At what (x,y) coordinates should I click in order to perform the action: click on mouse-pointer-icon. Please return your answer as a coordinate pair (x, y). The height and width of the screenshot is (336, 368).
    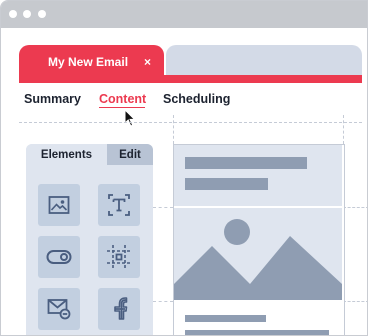
    Looking at the image, I should click on (130, 118).